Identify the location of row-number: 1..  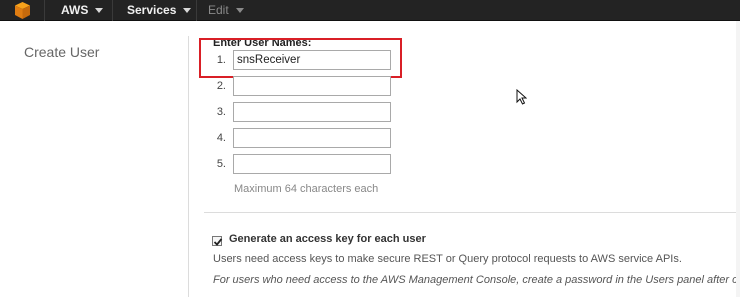
(221, 60).